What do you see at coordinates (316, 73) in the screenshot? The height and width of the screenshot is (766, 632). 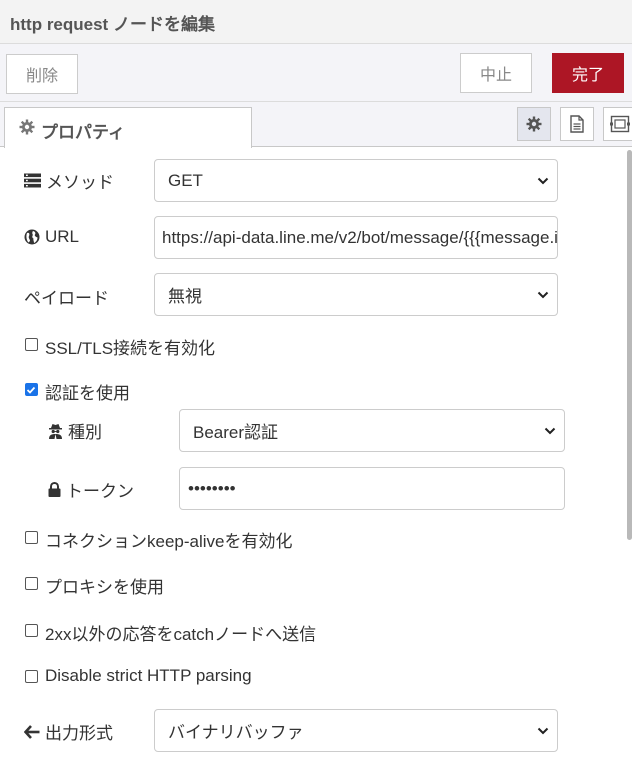 I see `dialog-toolbar: 削除 中止 完了` at bounding box center [316, 73].